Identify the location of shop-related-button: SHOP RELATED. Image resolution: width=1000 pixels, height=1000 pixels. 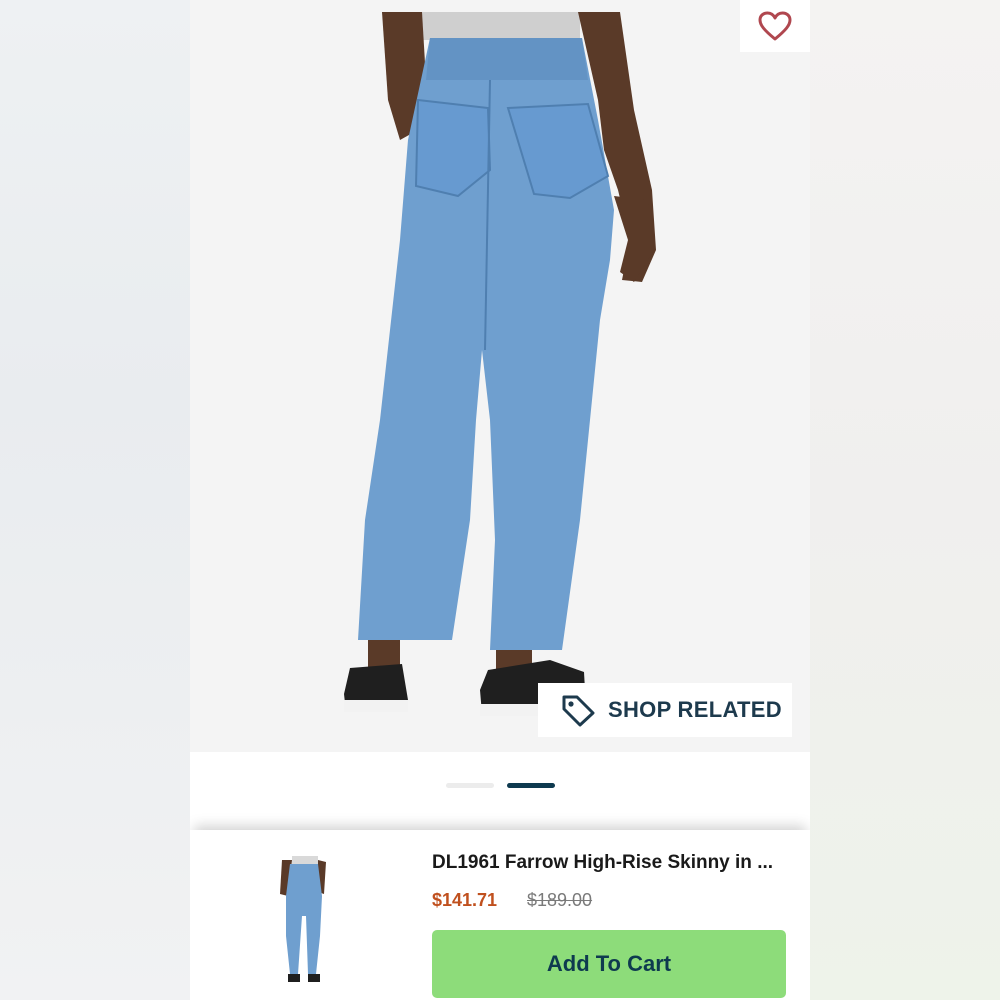
(665, 710).